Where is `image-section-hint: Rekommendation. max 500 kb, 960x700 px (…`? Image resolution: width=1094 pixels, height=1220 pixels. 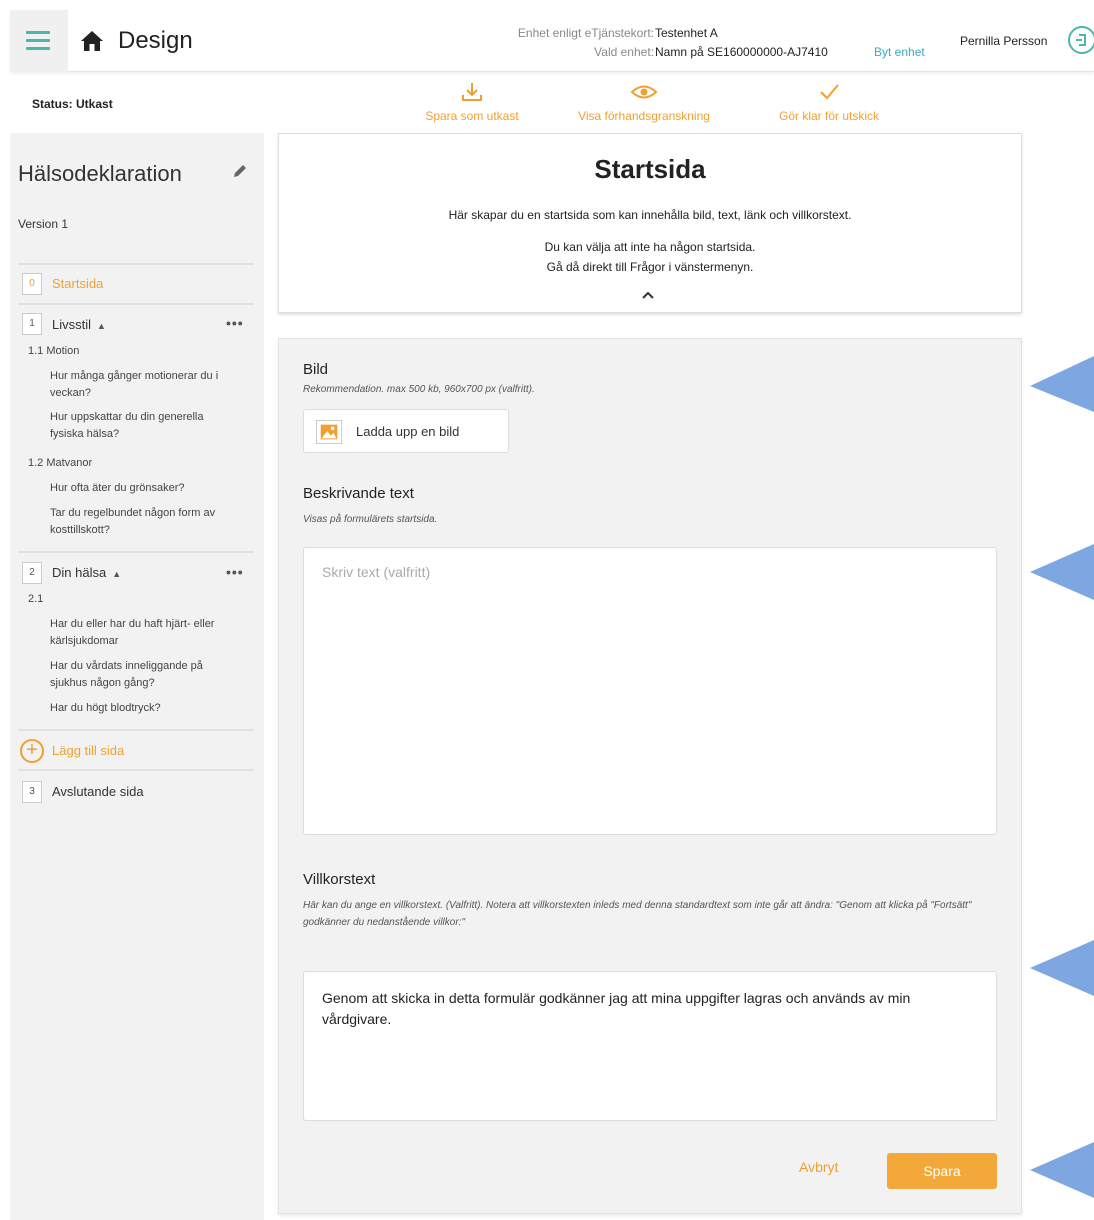 image-section-hint: Rekommendation. max 500 kb, 960x700 px (… is located at coordinates (419, 389).